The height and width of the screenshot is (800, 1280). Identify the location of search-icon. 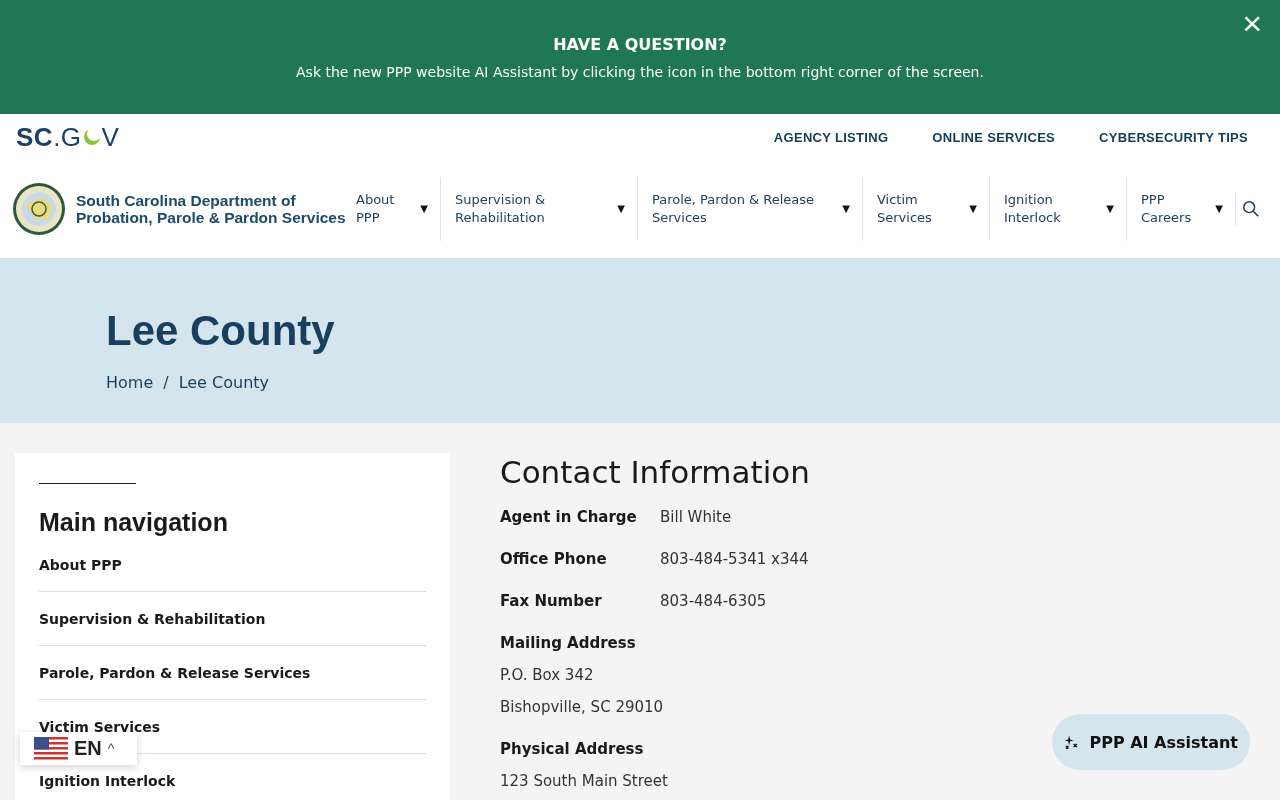
(1247, 209).